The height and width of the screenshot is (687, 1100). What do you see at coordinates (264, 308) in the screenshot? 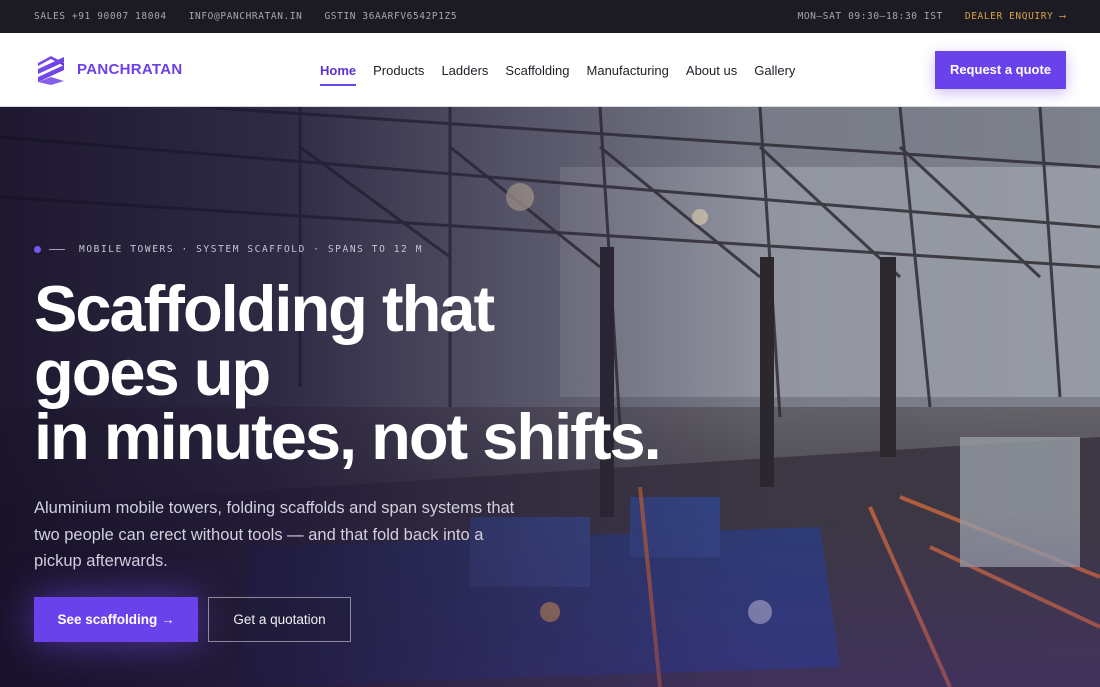
I see `headline-line-1: Scaffolding that` at bounding box center [264, 308].